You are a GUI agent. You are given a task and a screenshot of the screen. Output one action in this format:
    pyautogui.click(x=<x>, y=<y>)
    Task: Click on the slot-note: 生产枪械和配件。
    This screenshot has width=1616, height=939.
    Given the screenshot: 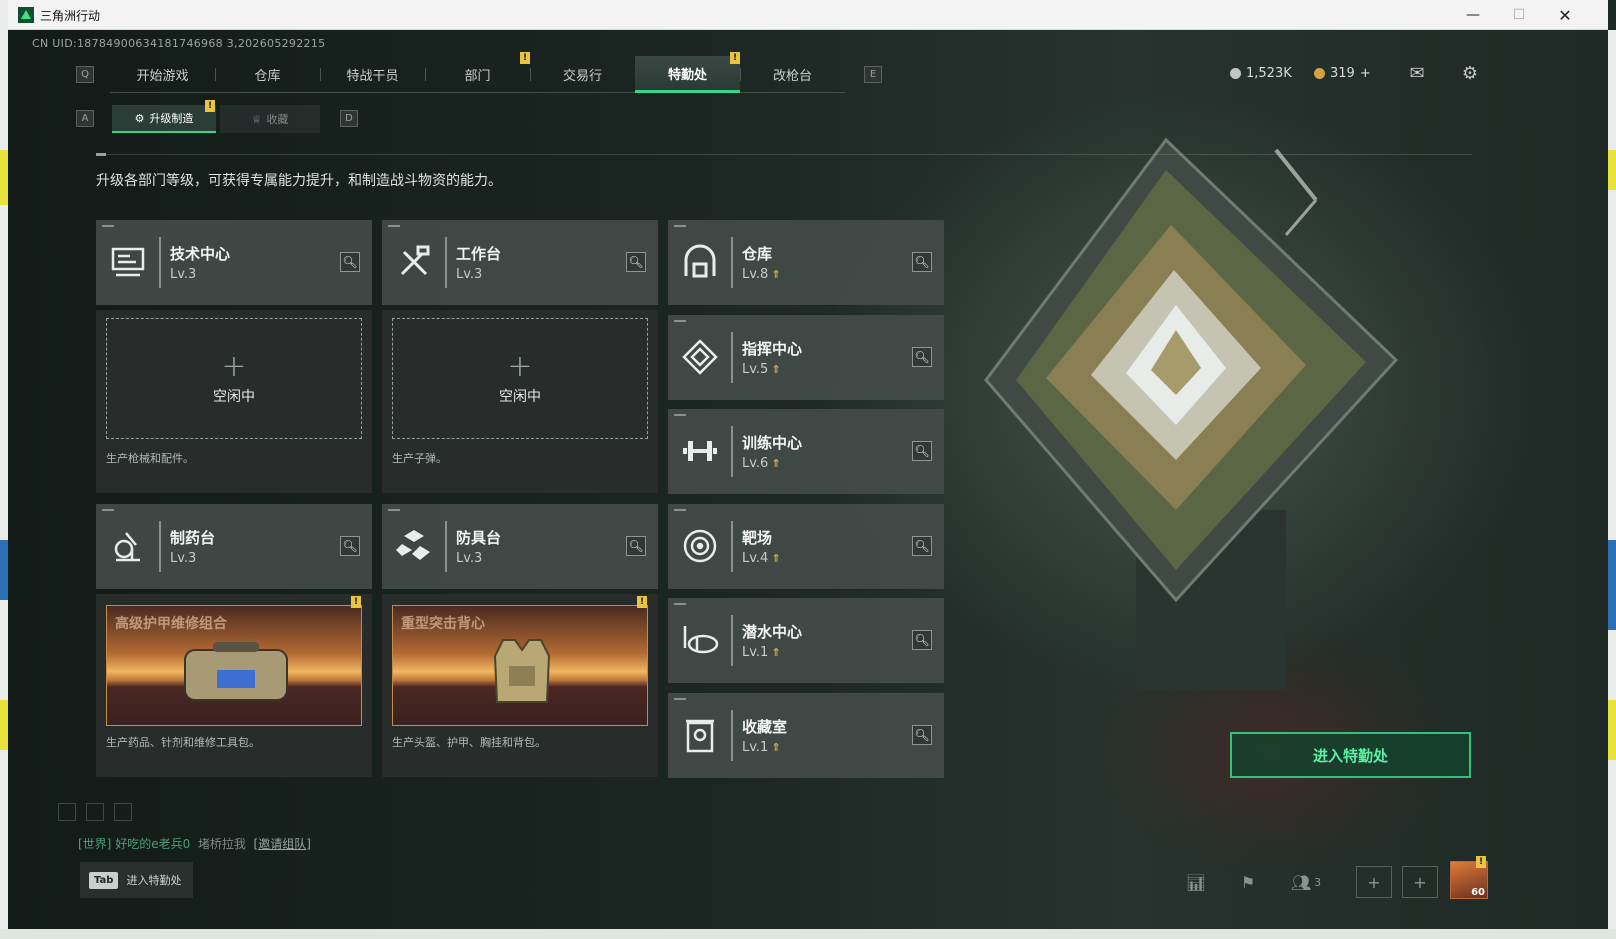 What is the action you would take?
    pyautogui.click(x=150, y=458)
    